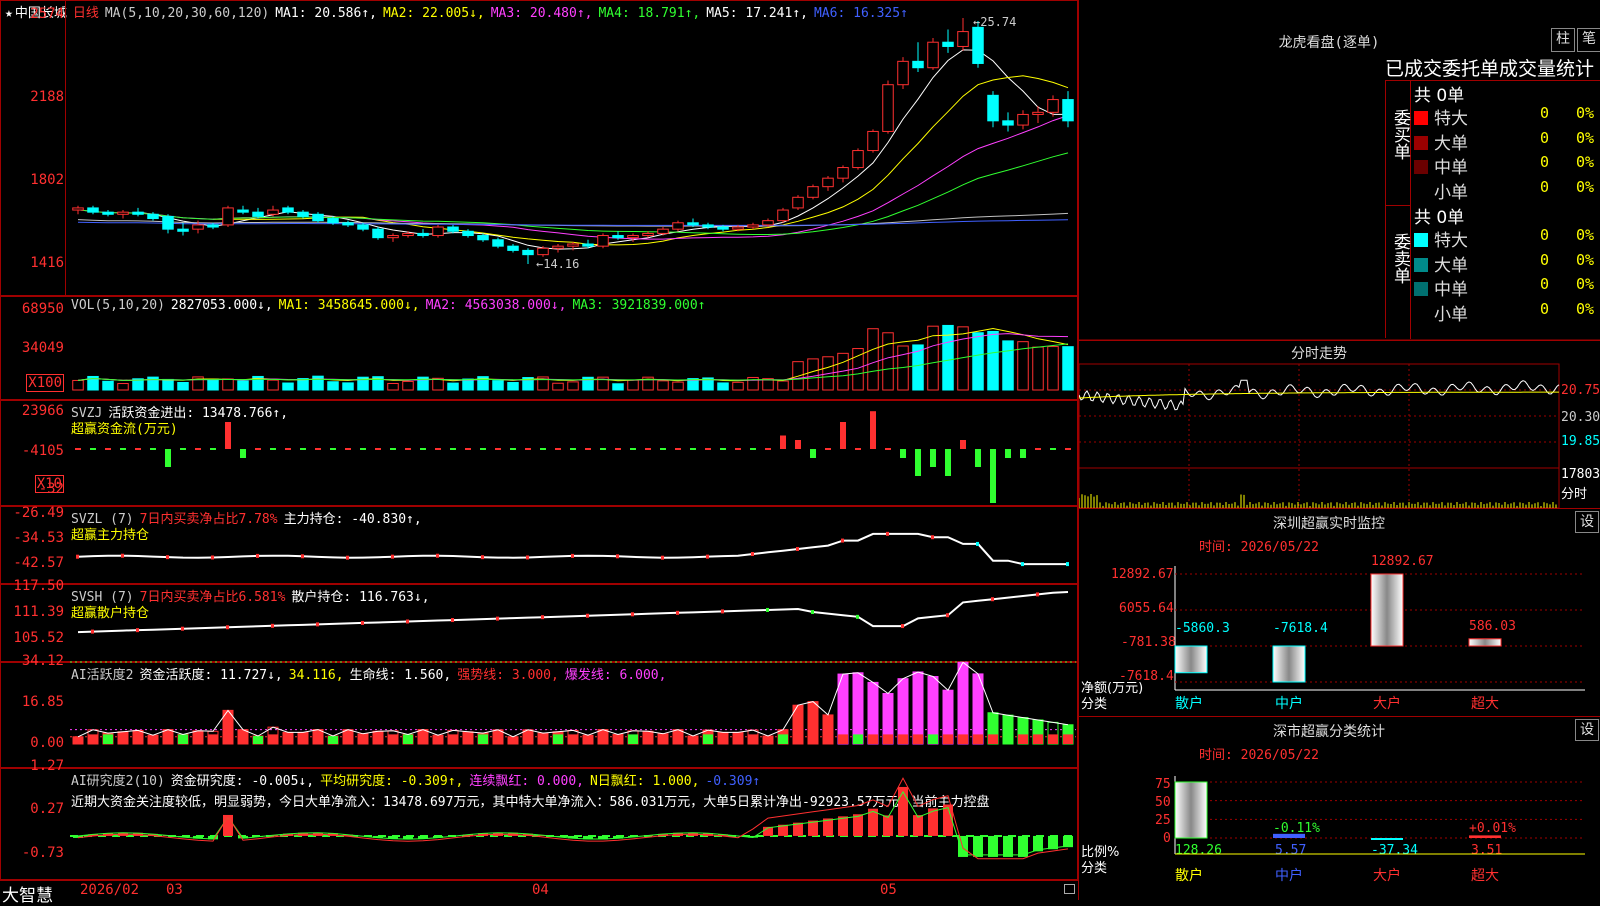  What do you see at coordinates (1451, 119) in the screenshot?
I see `lhb-row-name: 特大` at bounding box center [1451, 119].